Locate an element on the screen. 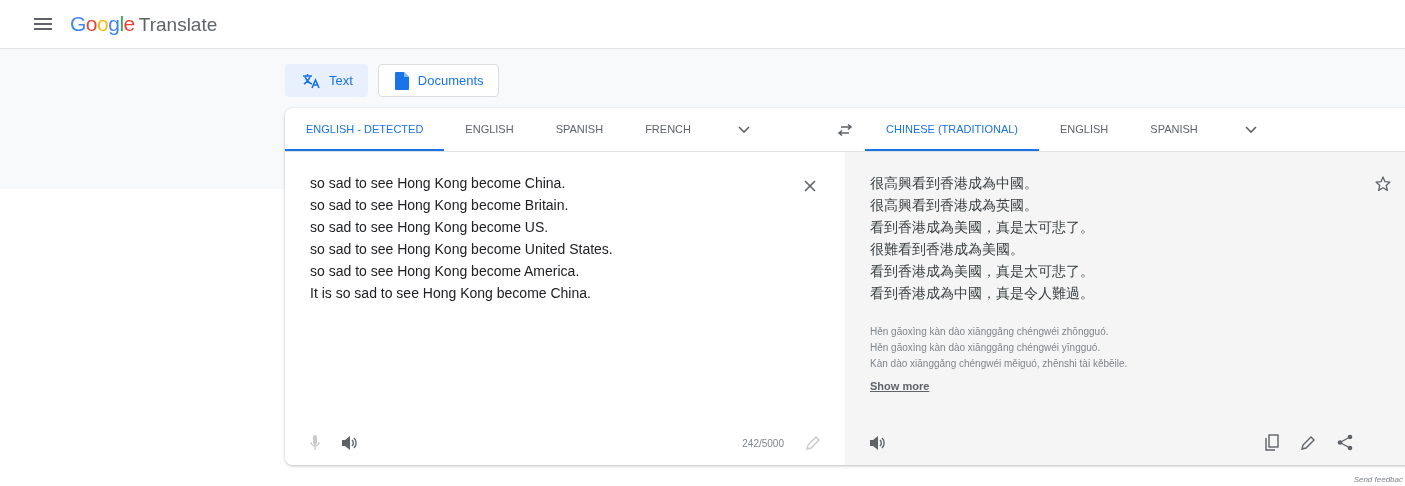 This screenshot has height=486, width=1405. mode-tab: Text is located at coordinates (326, 80).